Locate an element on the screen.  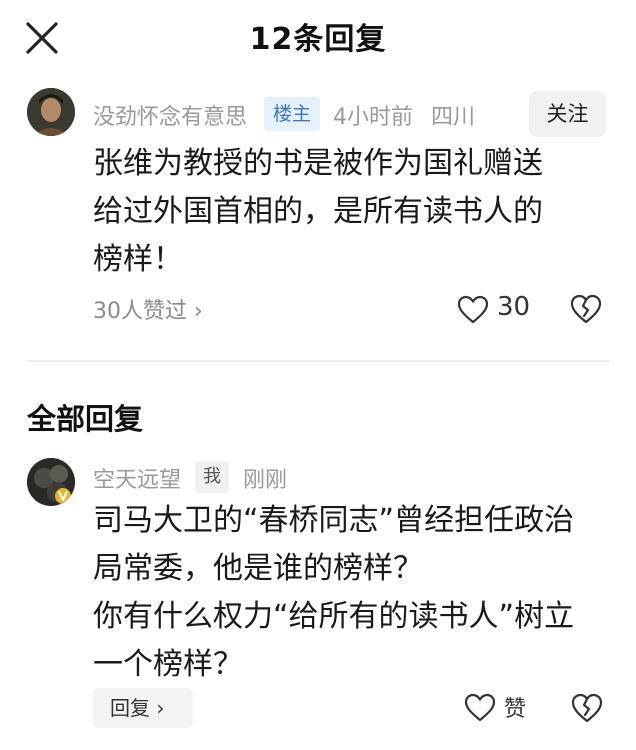
reply-line: 一个榜样？ is located at coordinates (168, 664).